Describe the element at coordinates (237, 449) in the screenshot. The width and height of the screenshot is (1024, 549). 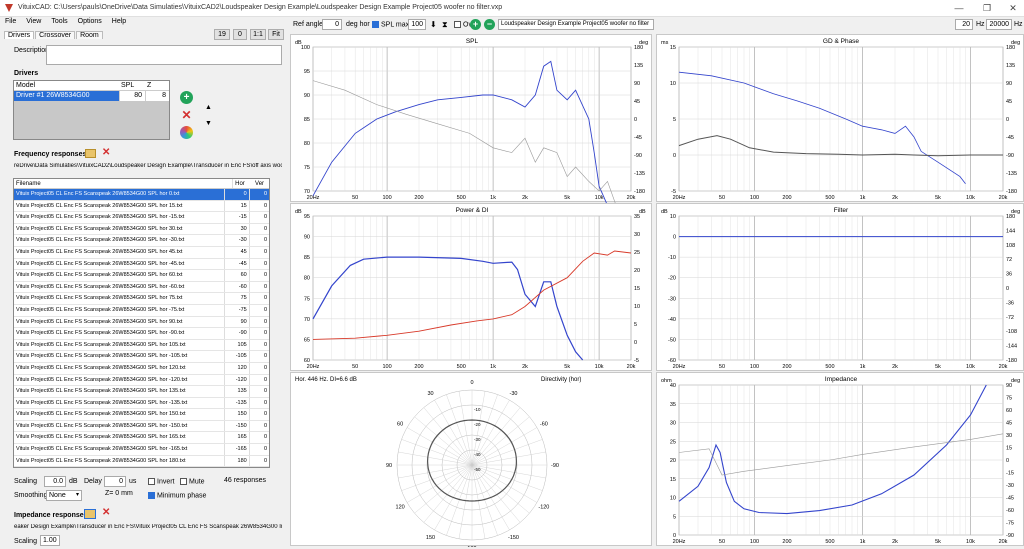
I see `hor-cell: -165` at that location.